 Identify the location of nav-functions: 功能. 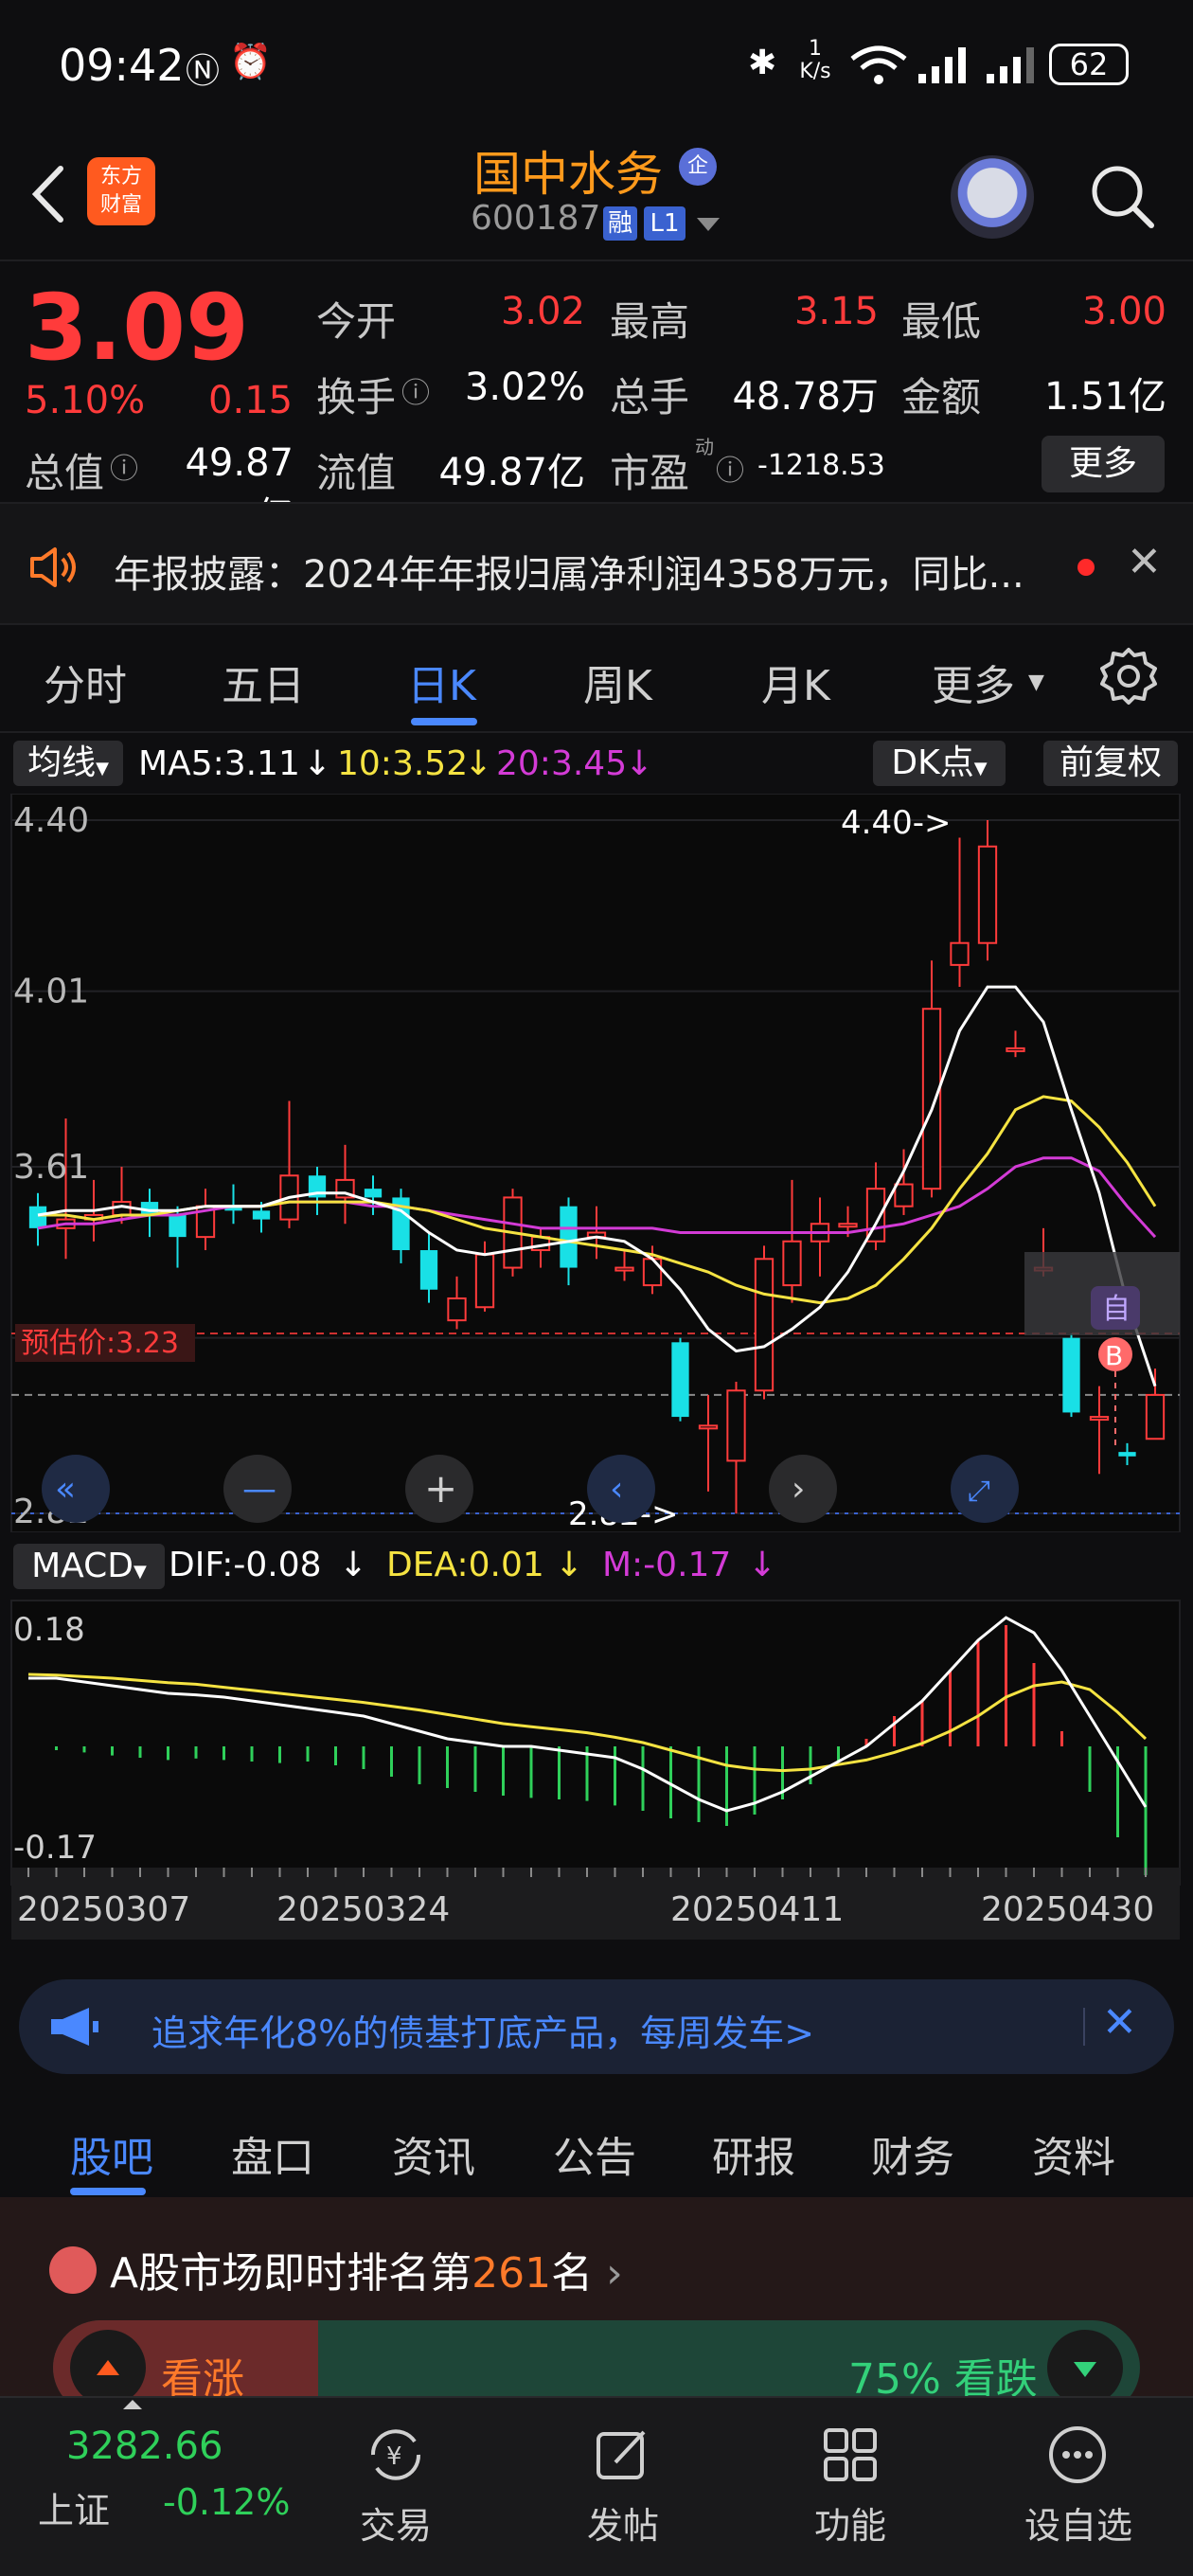
(850, 2522).